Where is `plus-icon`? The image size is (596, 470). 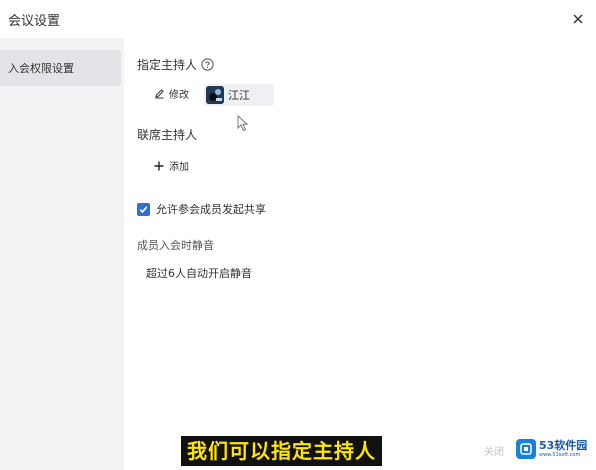
plus-icon is located at coordinates (159, 165).